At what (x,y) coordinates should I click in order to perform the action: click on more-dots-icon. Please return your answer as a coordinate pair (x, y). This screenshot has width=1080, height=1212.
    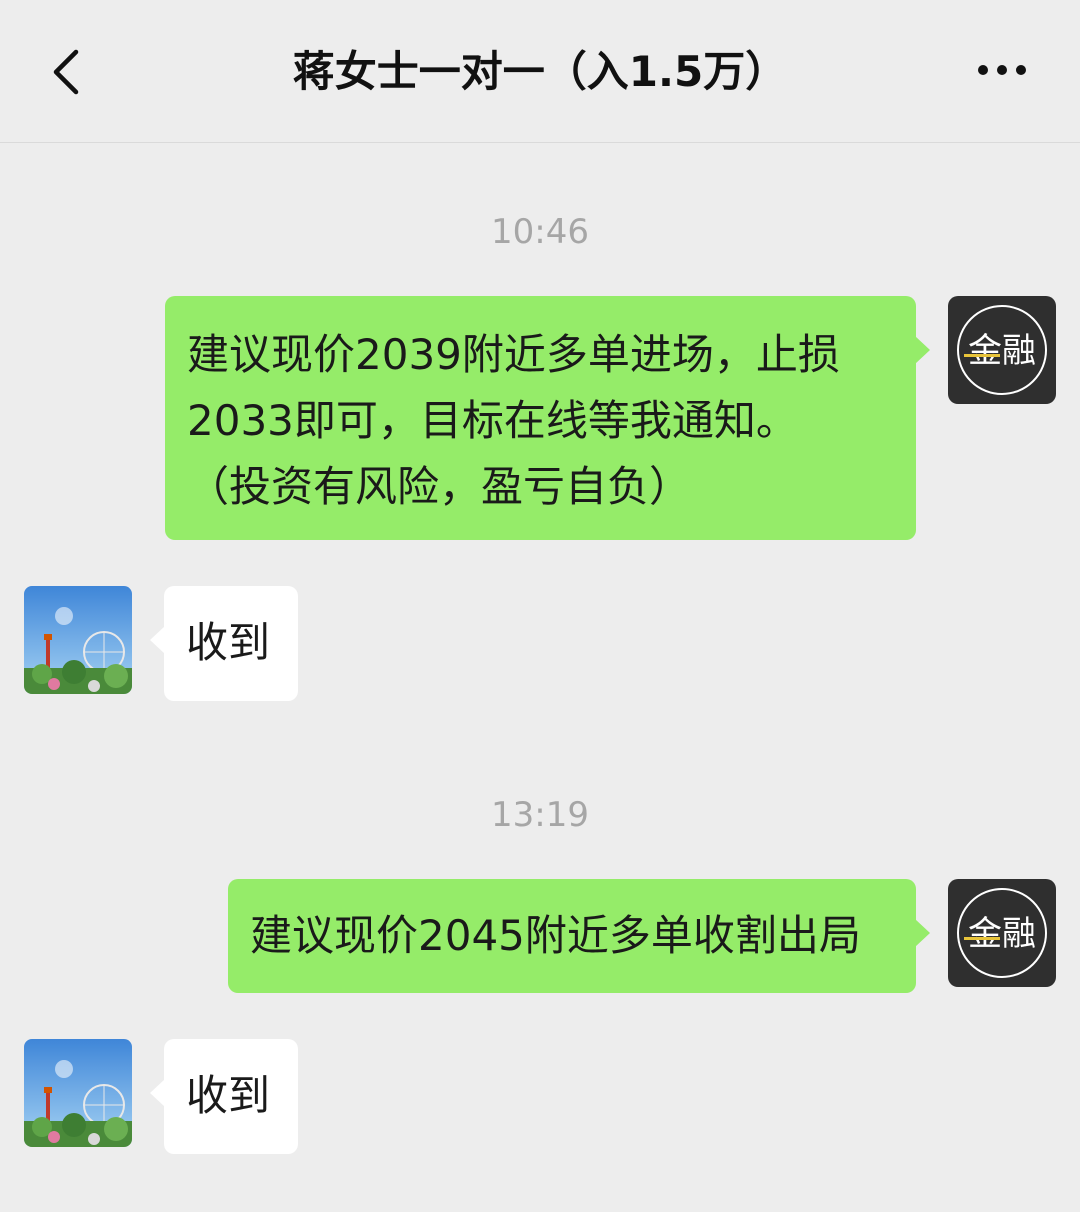
    Looking at the image, I should click on (983, 70).